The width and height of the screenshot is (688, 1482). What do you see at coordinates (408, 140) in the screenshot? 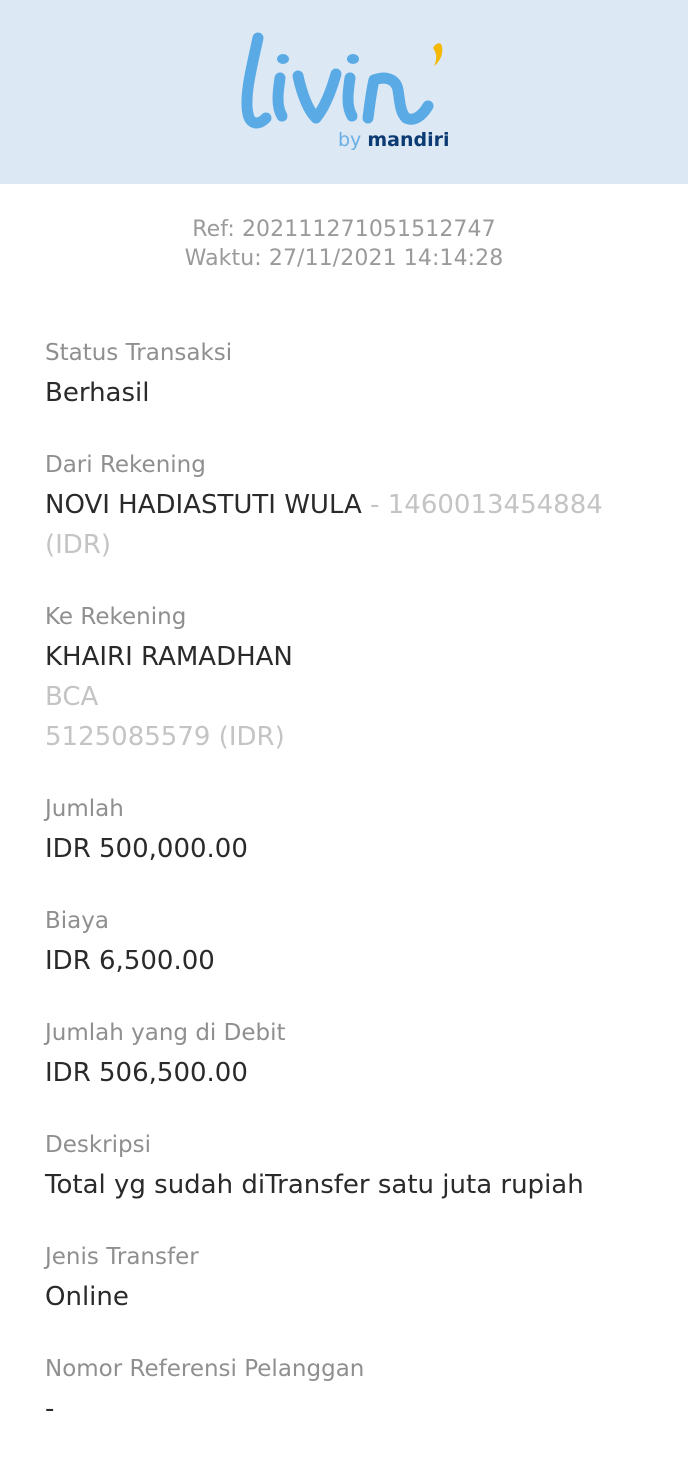
I see `mandiri-brand-text: mandiri` at bounding box center [408, 140].